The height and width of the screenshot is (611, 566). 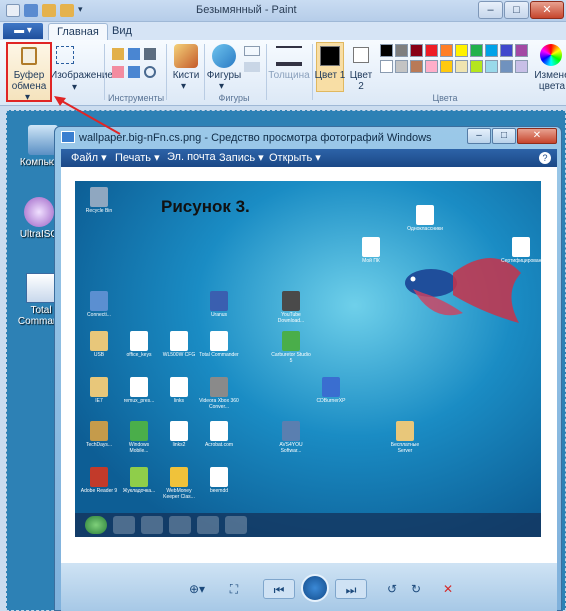 I want to click on photo-desktop-icon: Одноклассники, so click(x=425, y=218).